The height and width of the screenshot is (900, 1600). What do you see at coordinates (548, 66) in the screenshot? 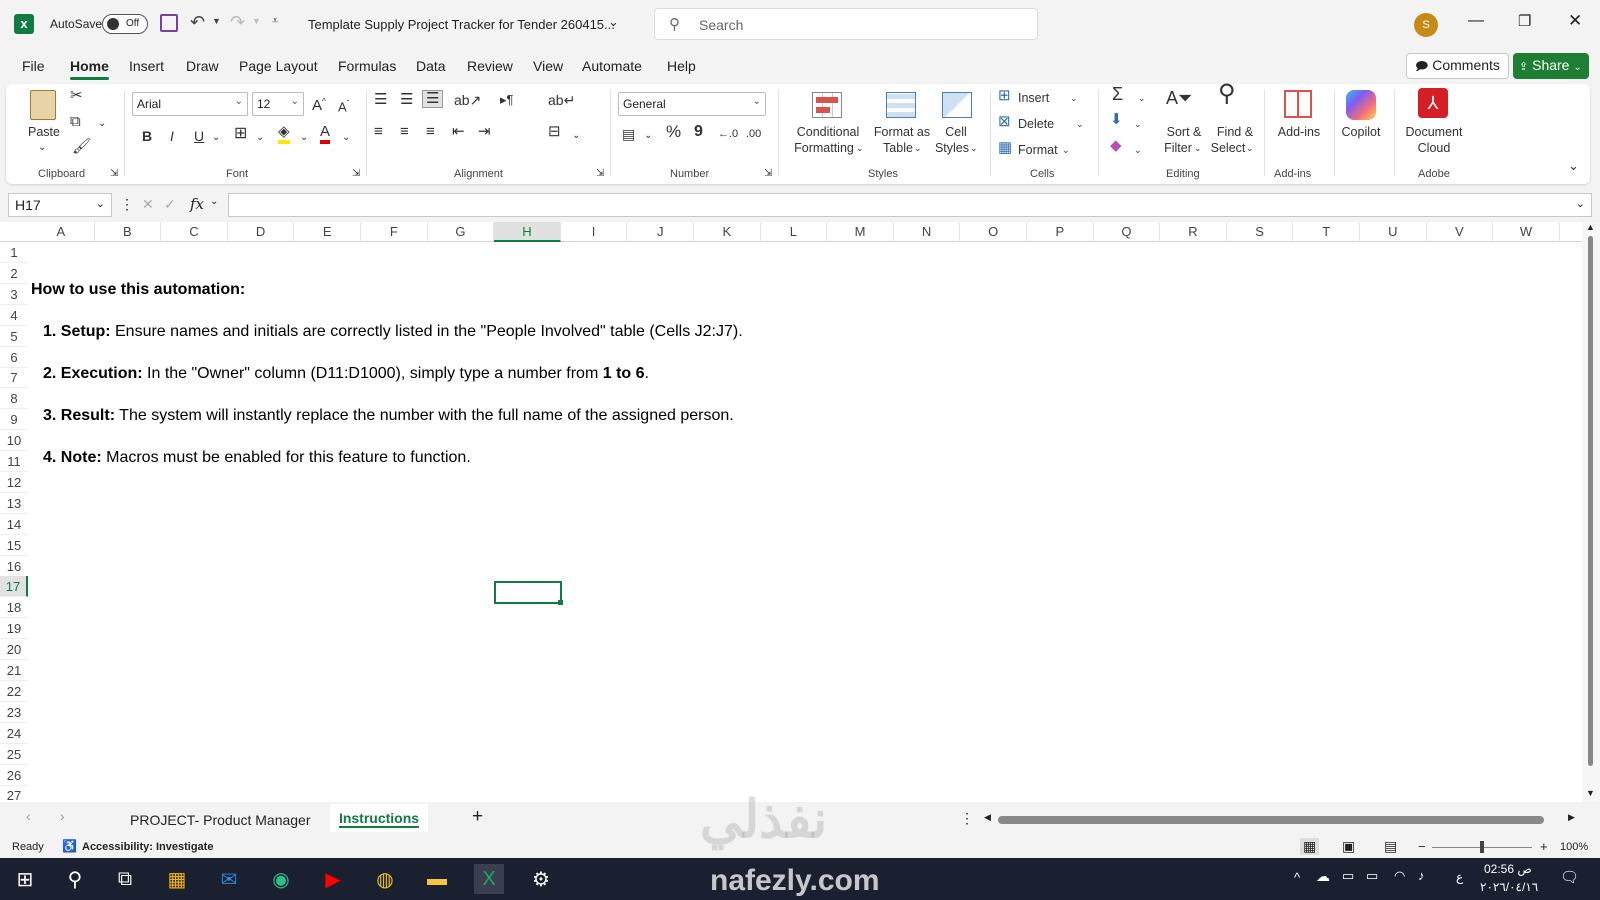
I see `tab-view: View` at bounding box center [548, 66].